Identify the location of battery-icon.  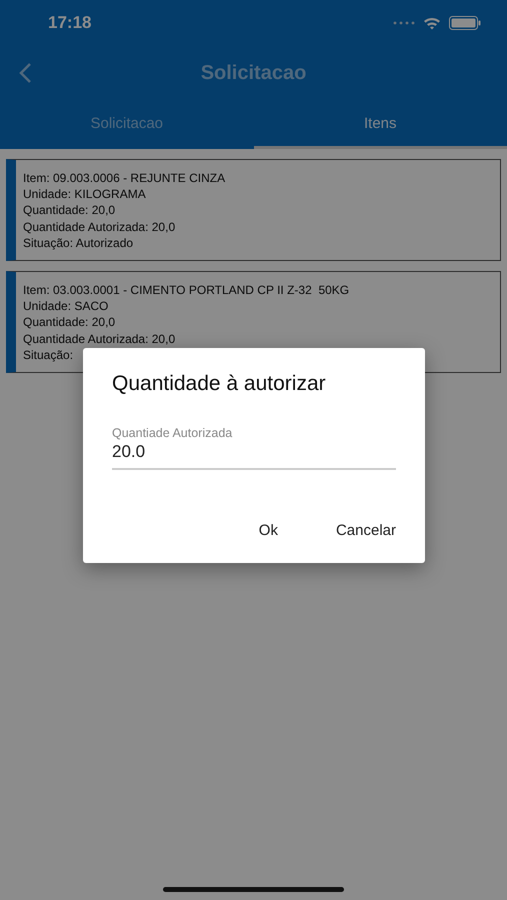
(465, 23).